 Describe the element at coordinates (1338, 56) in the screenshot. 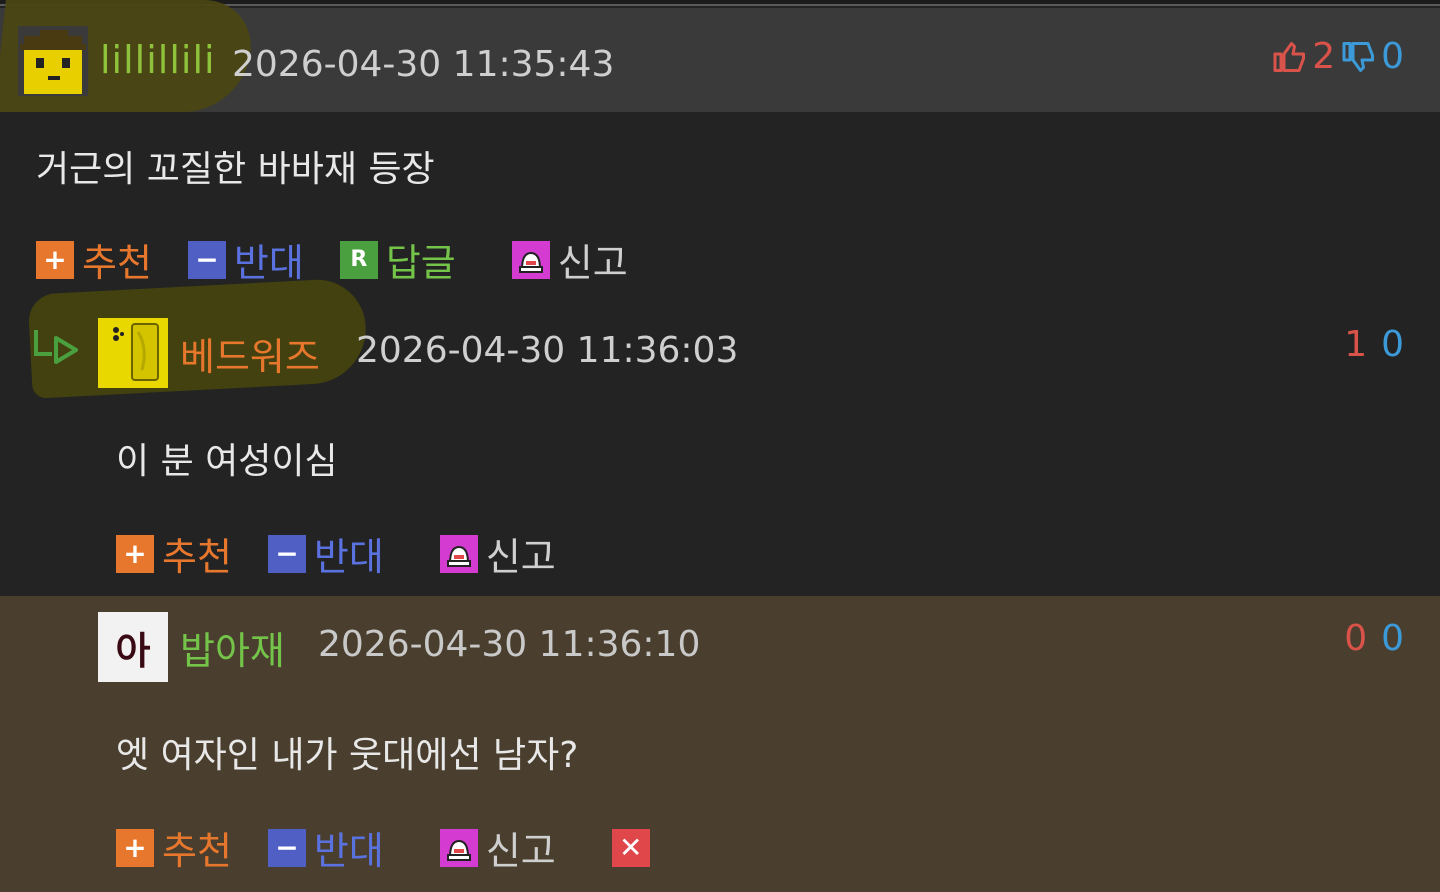

I see `vote-counts: 2 0` at that location.